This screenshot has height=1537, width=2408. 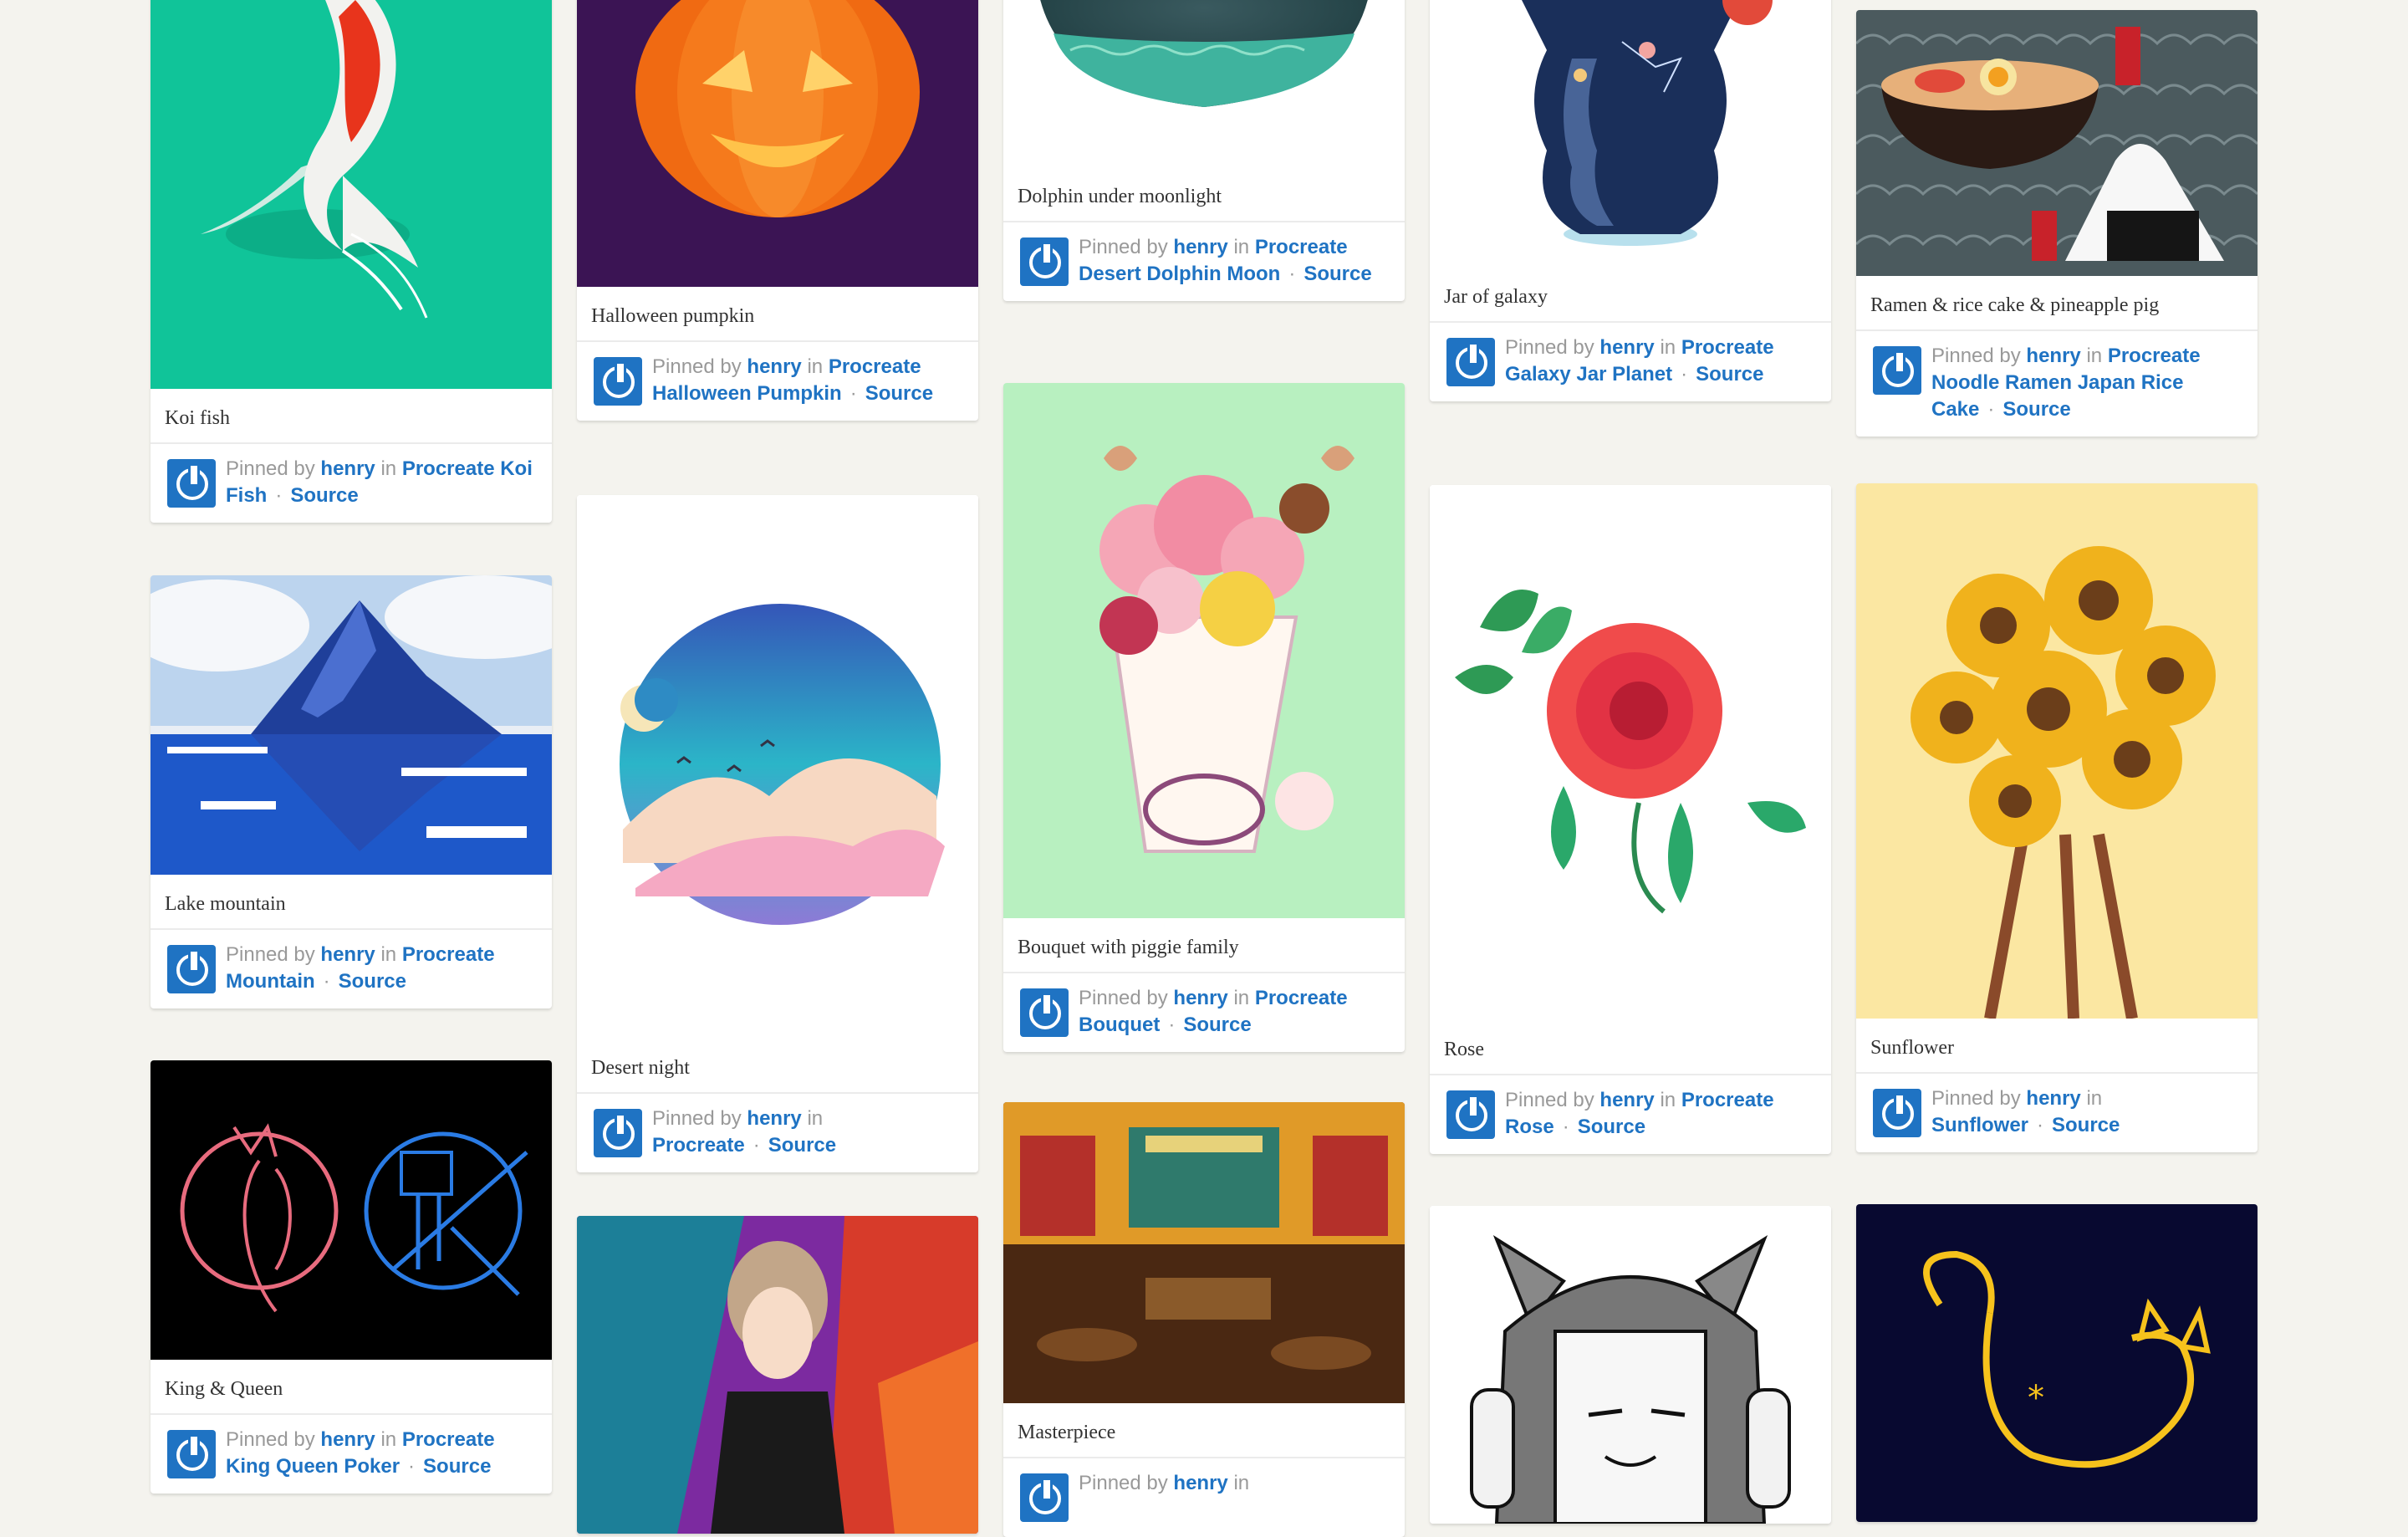 I want to click on pin-image-king-queen, so click(x=351, y=1210).